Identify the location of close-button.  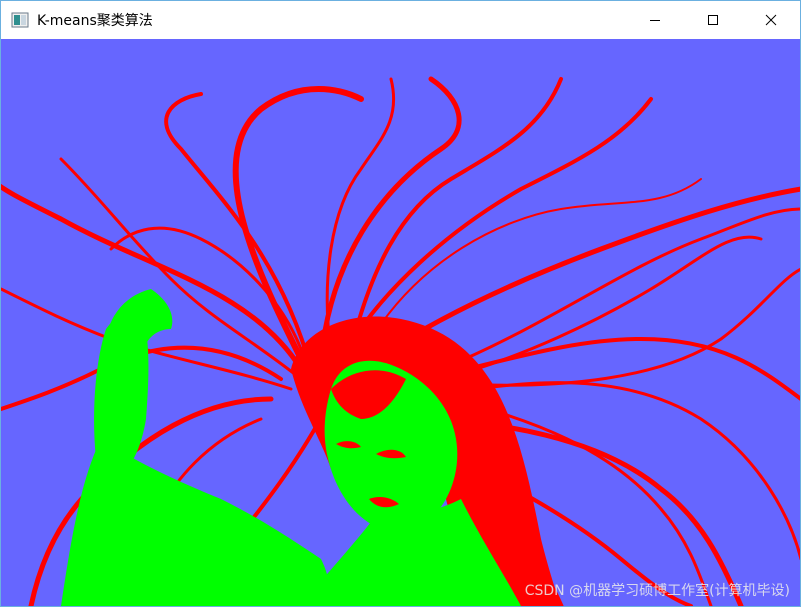
(771, 20).